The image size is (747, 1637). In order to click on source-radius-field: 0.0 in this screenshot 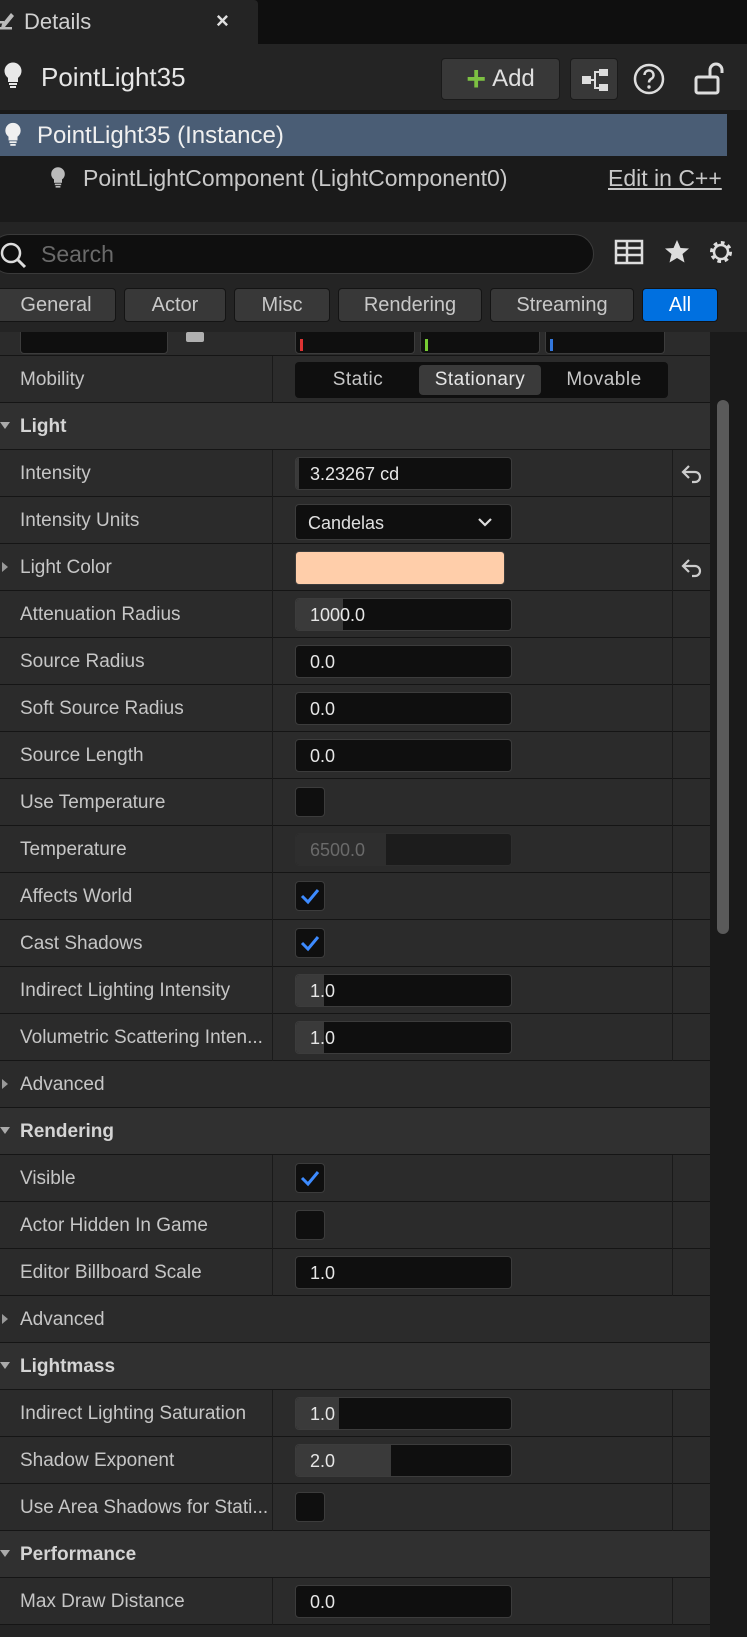, I will do `click(403, 661)`.